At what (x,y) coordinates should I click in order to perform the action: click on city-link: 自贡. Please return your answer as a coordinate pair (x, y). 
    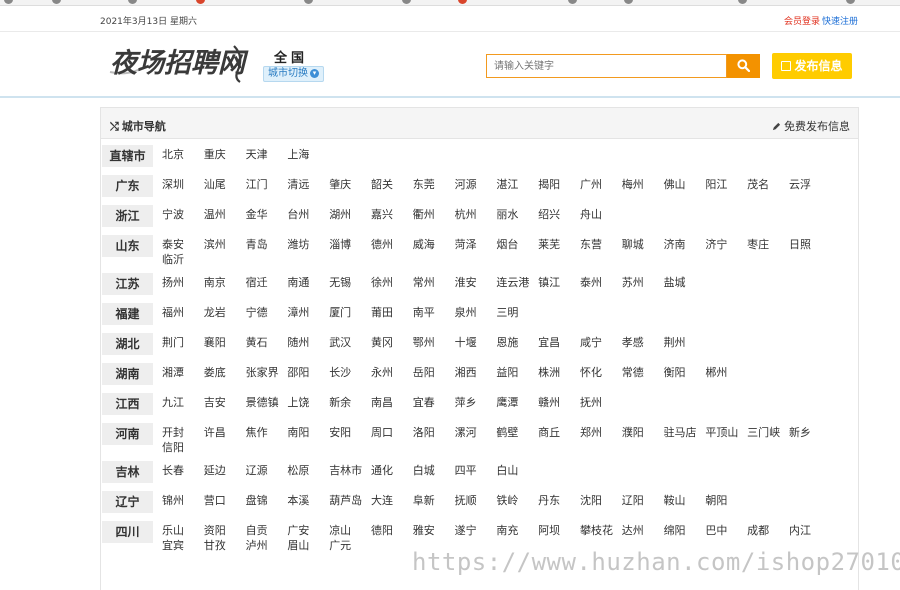
    Looking at the image, I should click on (267, 530).